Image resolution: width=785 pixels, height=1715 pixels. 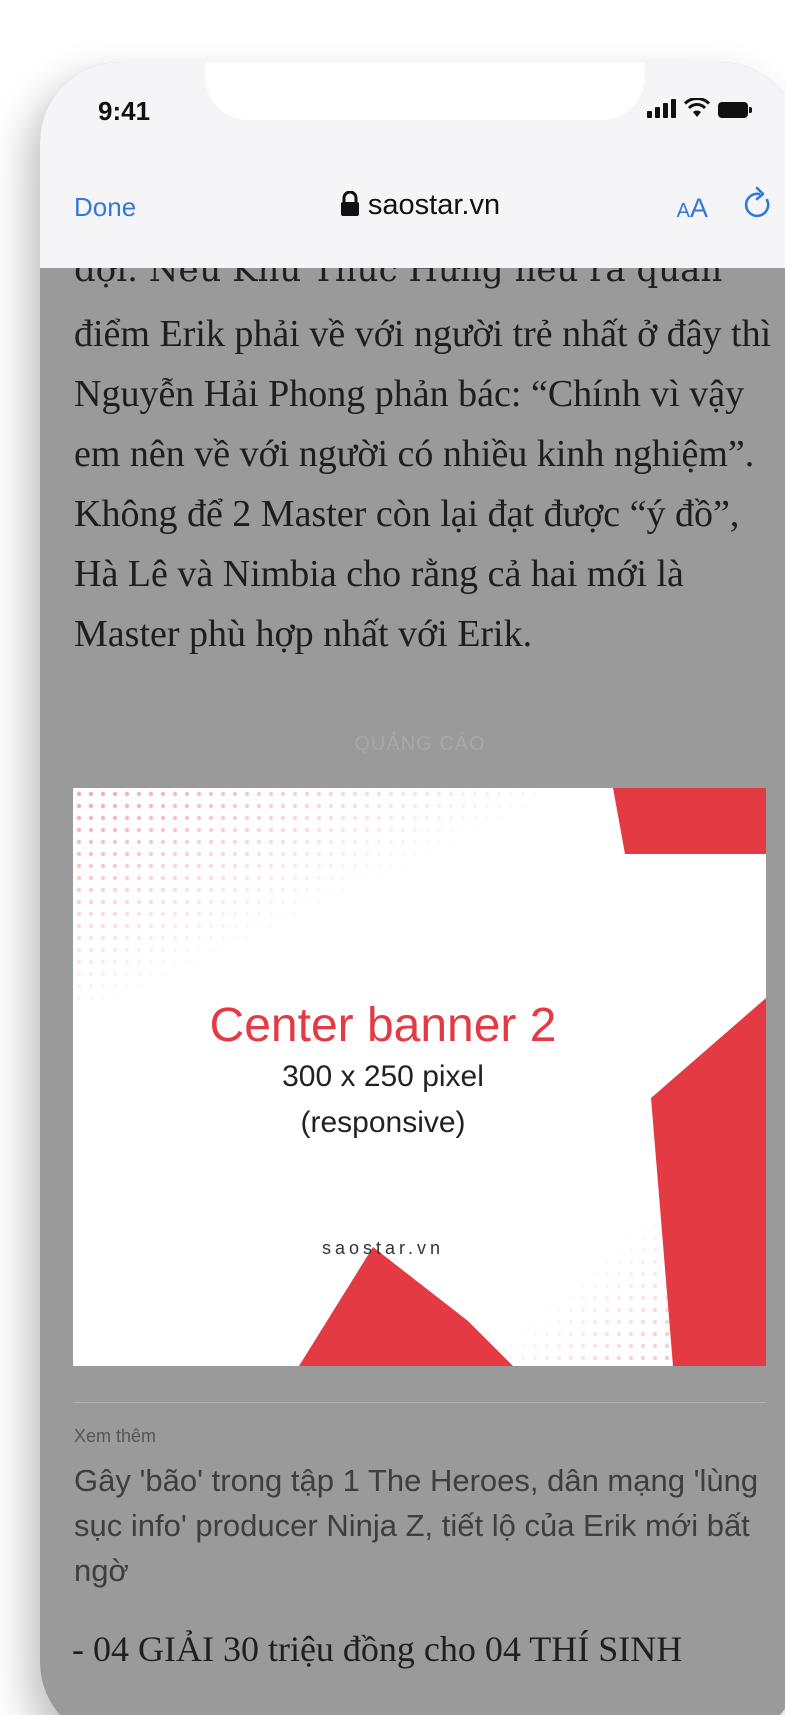 I want to click on text-size-small-a: A, so click(x=683, y=211).